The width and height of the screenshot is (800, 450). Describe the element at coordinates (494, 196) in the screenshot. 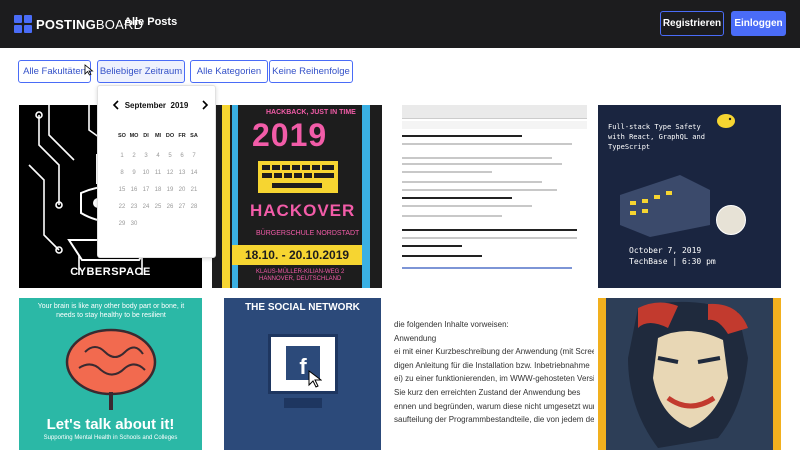

I see `post-card-document` at that location.